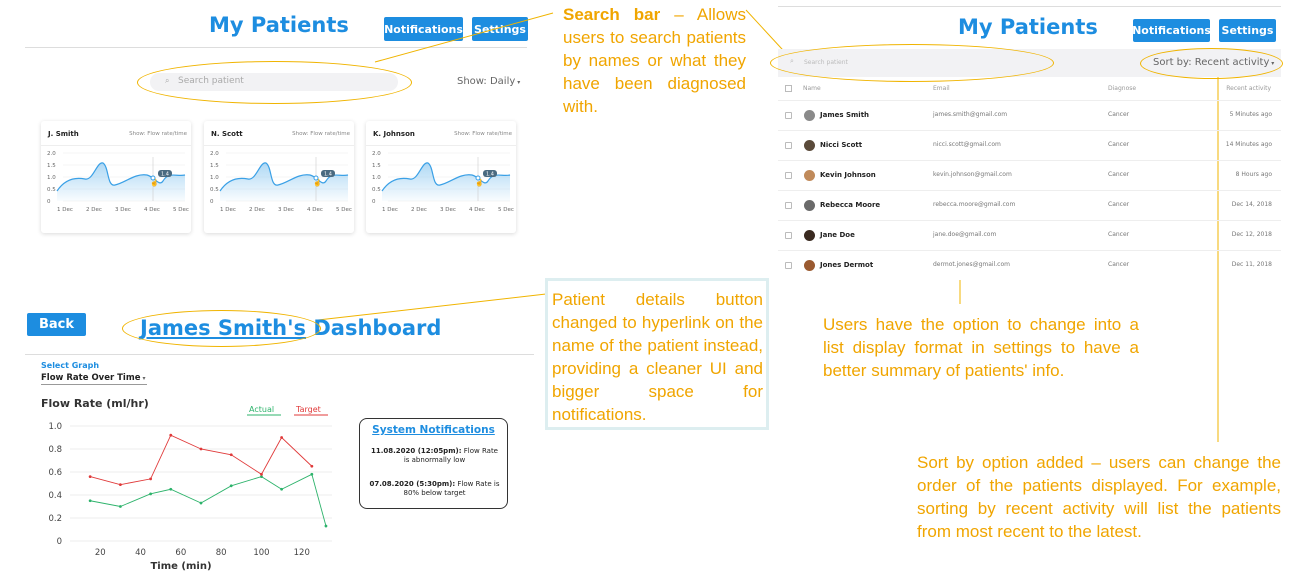 The height and width of the screenshot is (585, 1304). I want to click on y-tick-label: 0.8, so click(55, 450).